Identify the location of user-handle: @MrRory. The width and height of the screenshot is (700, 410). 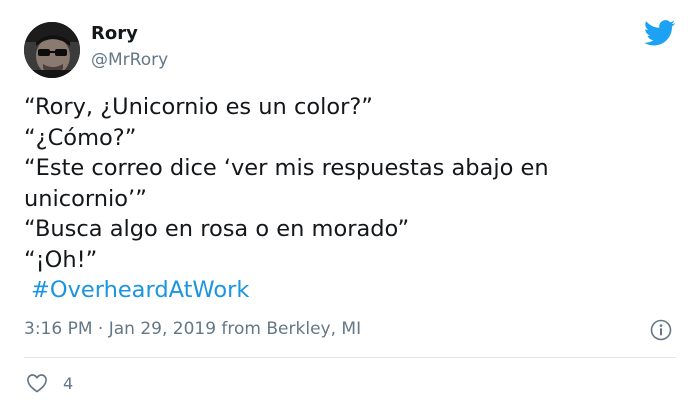
(129, 60).